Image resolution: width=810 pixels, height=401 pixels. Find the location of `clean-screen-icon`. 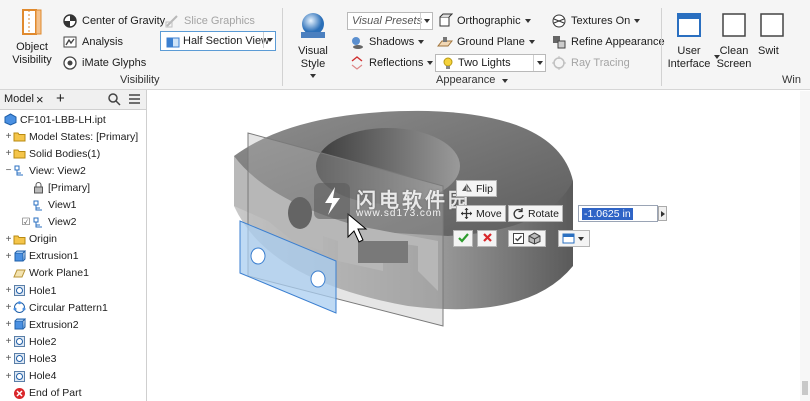

clean-screen-icon is located at coordinates (734, 26).